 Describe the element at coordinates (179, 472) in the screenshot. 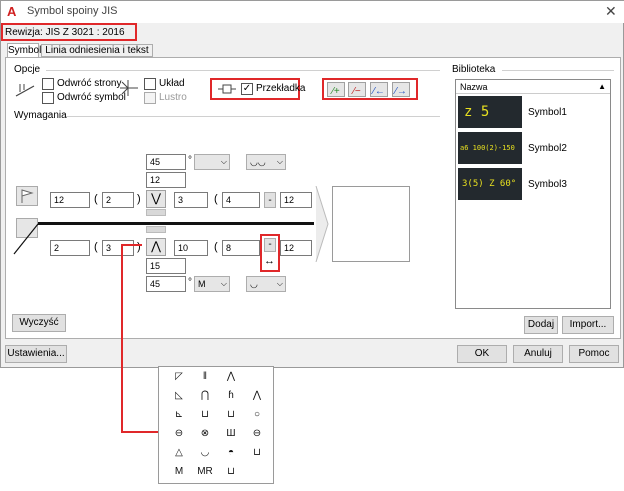

I see `palette-symbol-icon: M` at that location.